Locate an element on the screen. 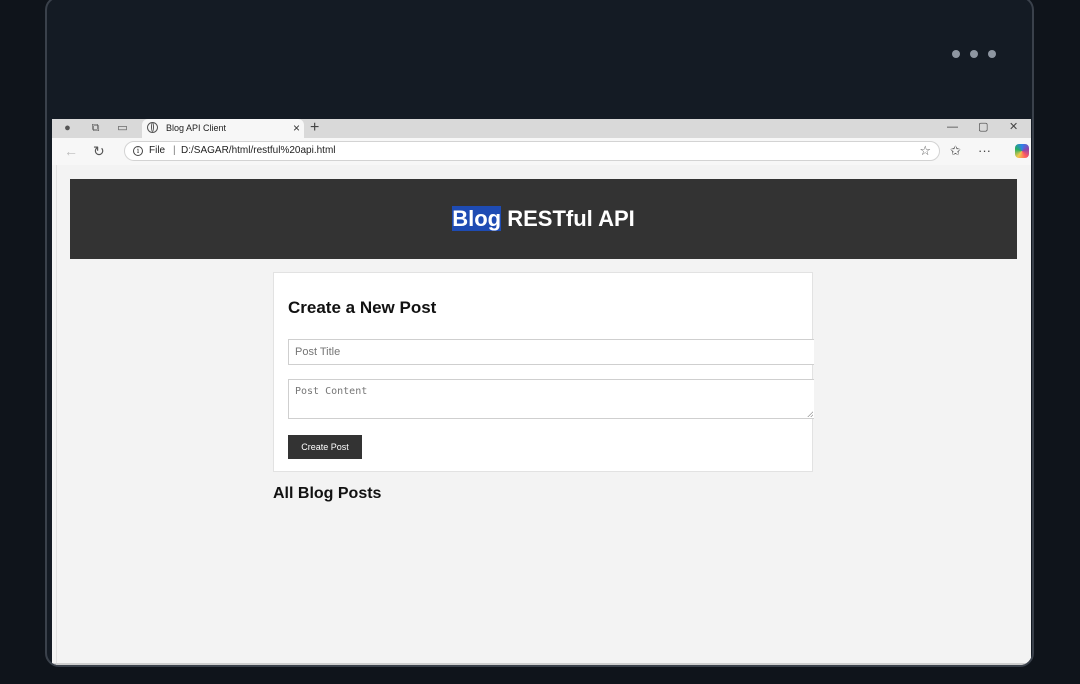  post-title-input: Post Title is located at coordinates (551, 352).